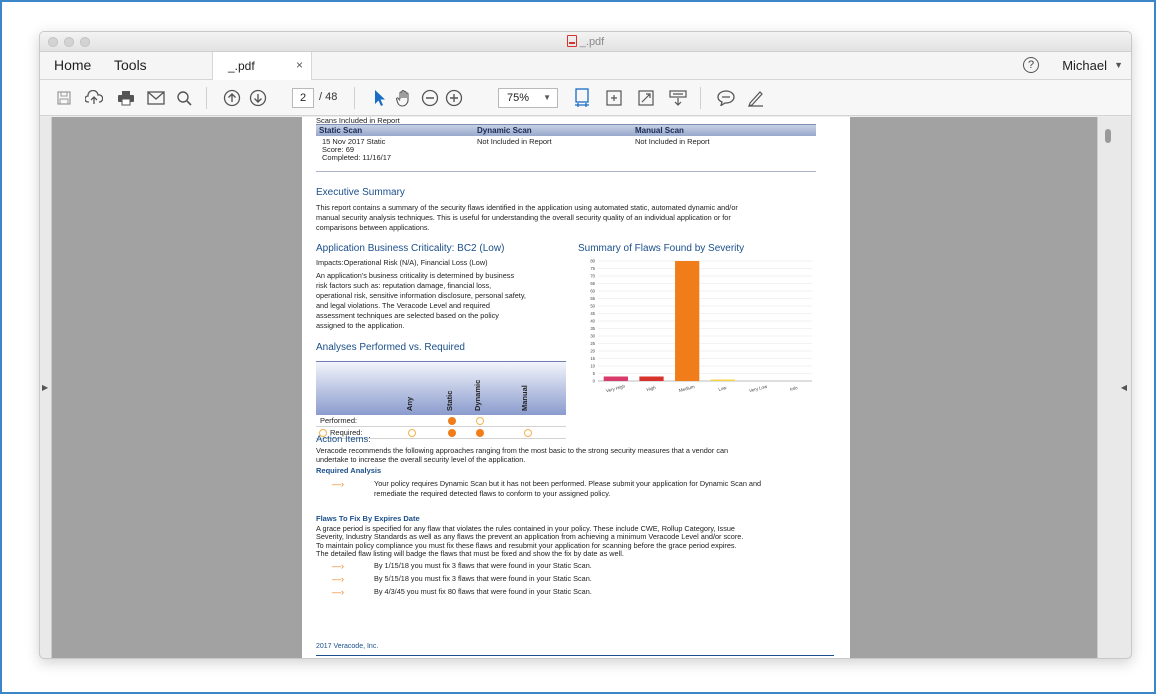  I want to click on chart-x-tick-label: High, so click(651, 388).